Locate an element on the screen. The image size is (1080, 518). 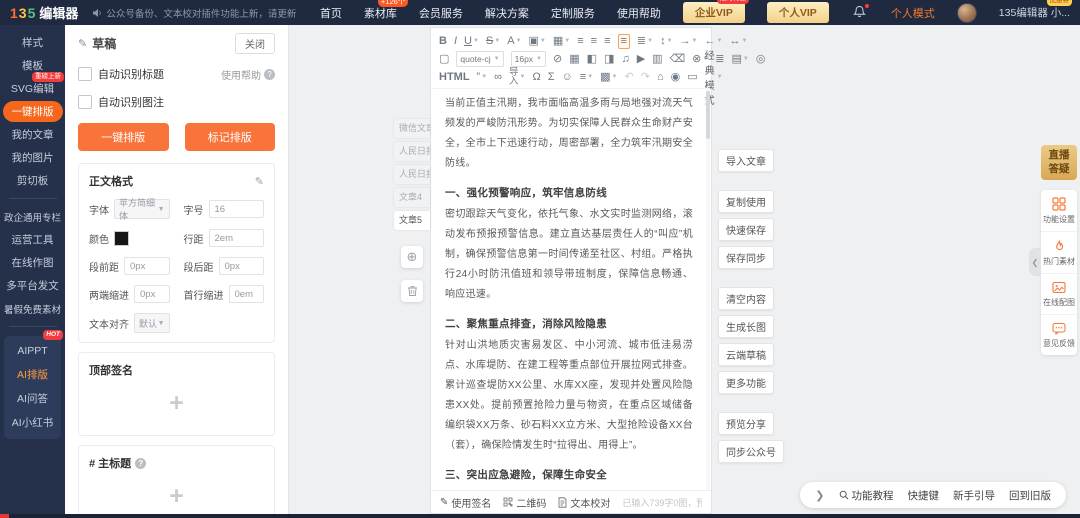
edit-format-icon: ✎ is located at coordinates (259, 181).